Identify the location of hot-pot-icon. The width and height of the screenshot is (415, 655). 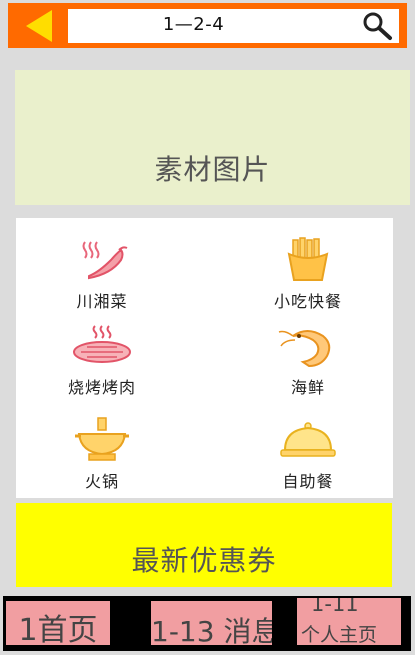
(102, 439).